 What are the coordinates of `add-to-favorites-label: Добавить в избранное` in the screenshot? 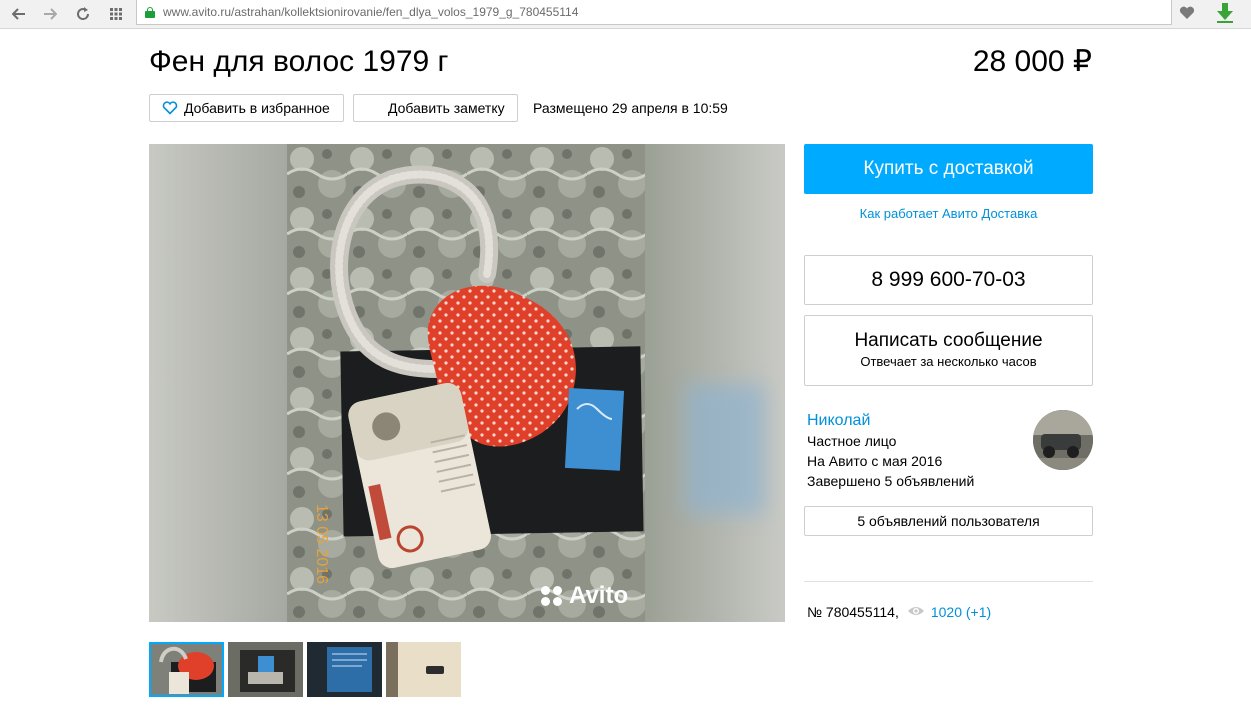 It's located at (257, 108).